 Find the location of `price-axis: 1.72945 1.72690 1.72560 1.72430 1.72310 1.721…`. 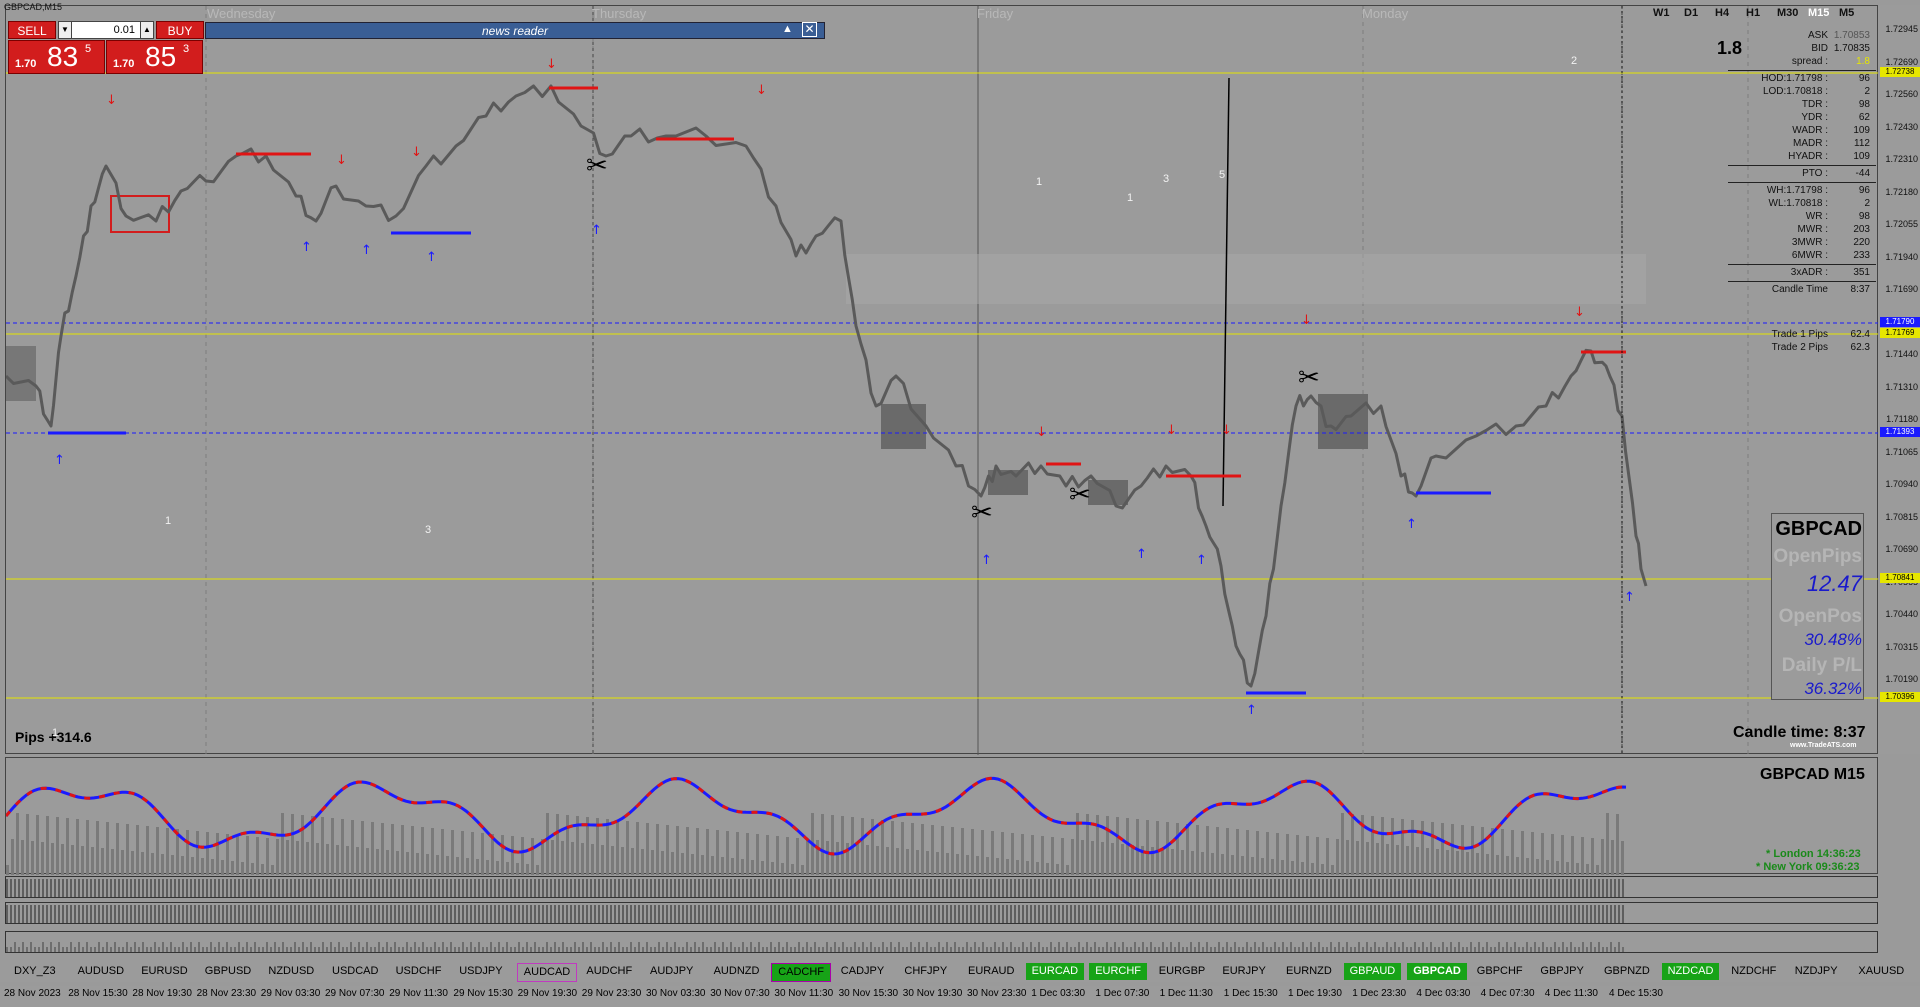

price-axis: 1.72945 1.72690 1.72560 1.72430 1.72310 1.721… is located at coordinates (1899, 379).